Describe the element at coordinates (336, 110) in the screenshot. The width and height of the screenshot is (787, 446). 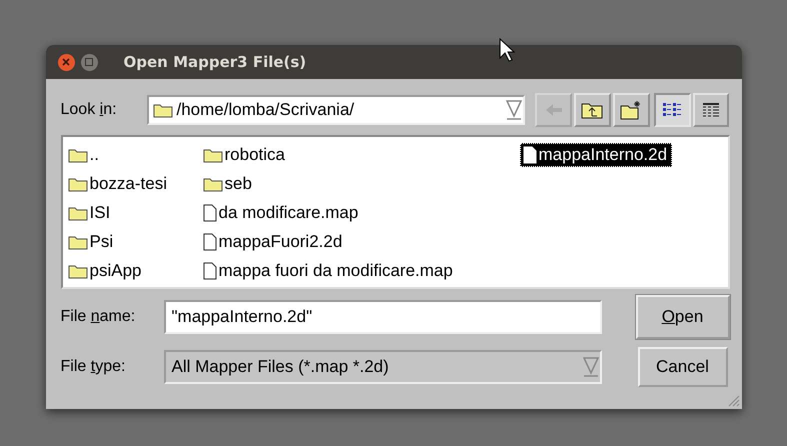
I see `look-in-dropdown: /home/lomba/Scrivania/` at that location.